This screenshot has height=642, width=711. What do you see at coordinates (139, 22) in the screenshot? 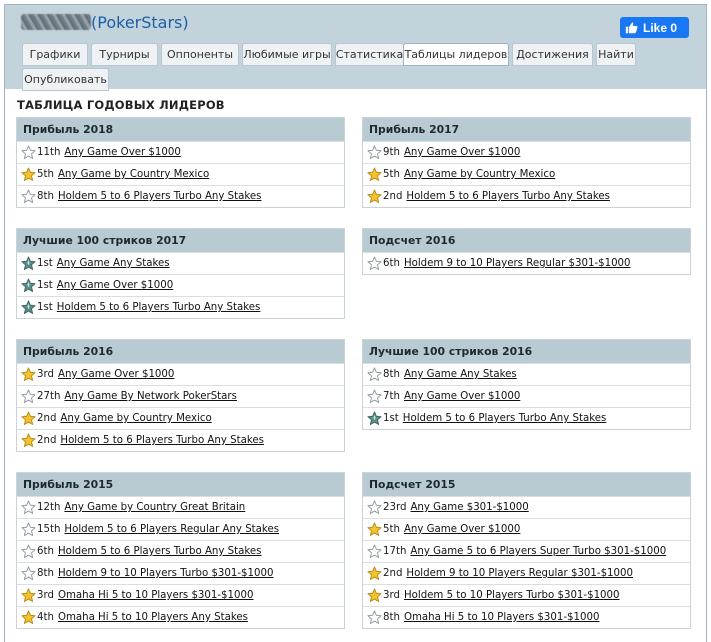
I see `site-name: PokerStars` at bounding box center [139, 22].